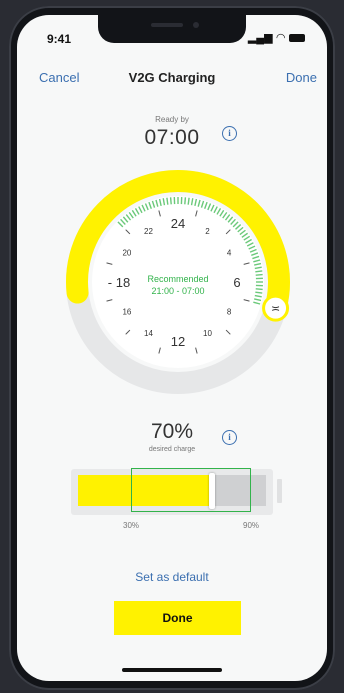  I want to click on charge-recommended-range, so click(191, 490).